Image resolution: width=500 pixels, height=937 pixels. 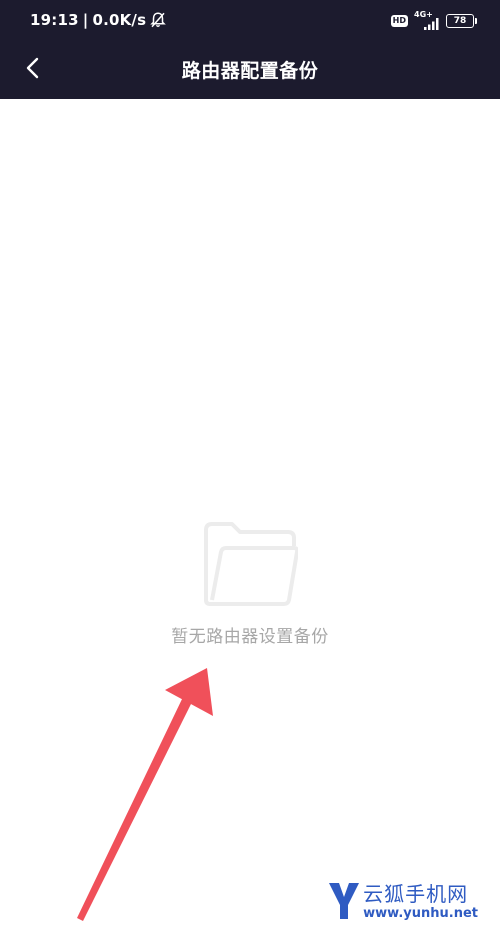 I want to click on status-left: 19:13 | 0.0K/s, so click(x=98, y=20).